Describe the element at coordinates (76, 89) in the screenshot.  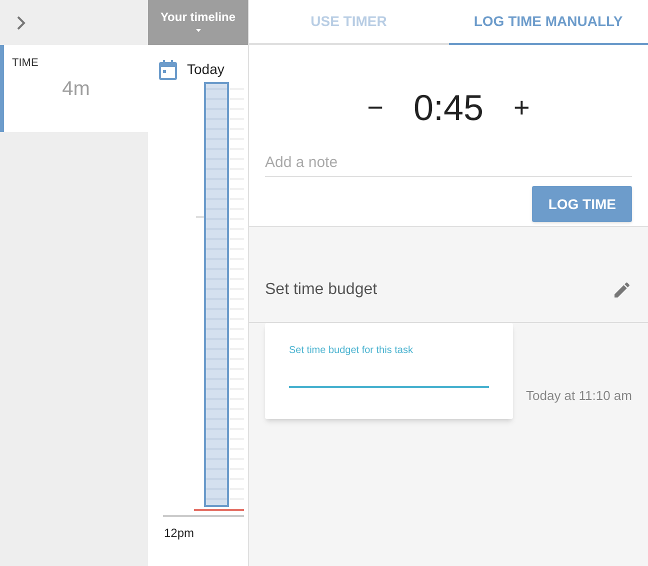
I see `time-value: 4m` at that location.